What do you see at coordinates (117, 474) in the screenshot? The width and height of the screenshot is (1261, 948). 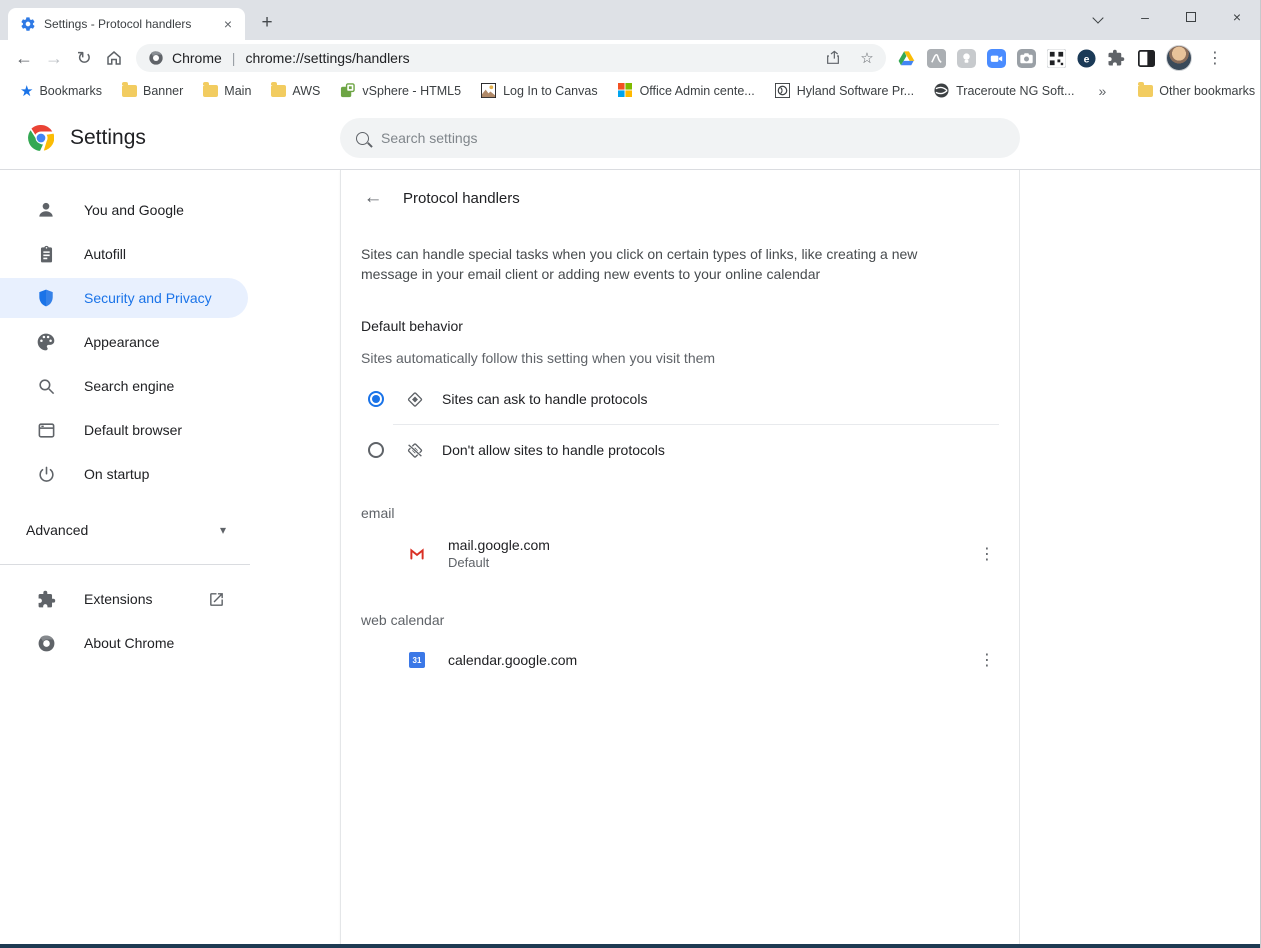 I see `sidebar-item-label: On startup` at bounding box center [117, 474].